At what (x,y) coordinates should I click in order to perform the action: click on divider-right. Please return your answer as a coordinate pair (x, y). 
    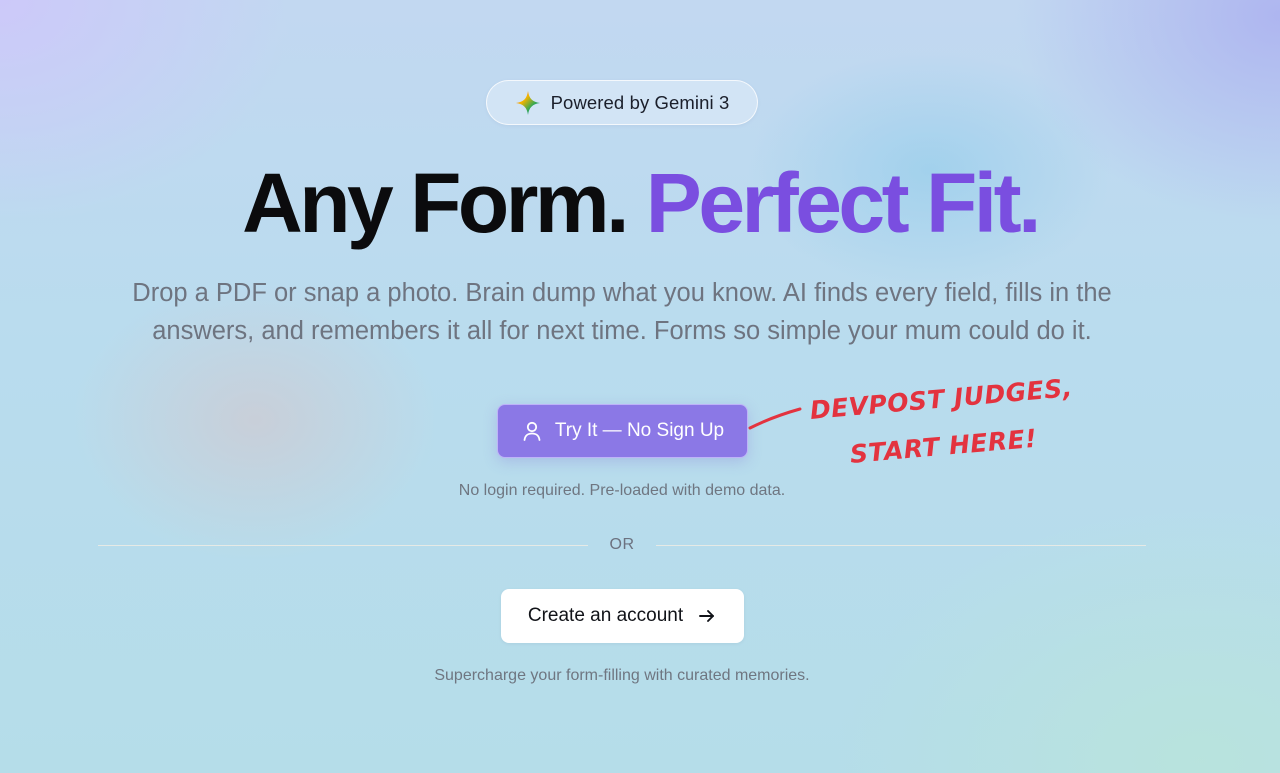
    Looking at the image, I should click on (901, 545).